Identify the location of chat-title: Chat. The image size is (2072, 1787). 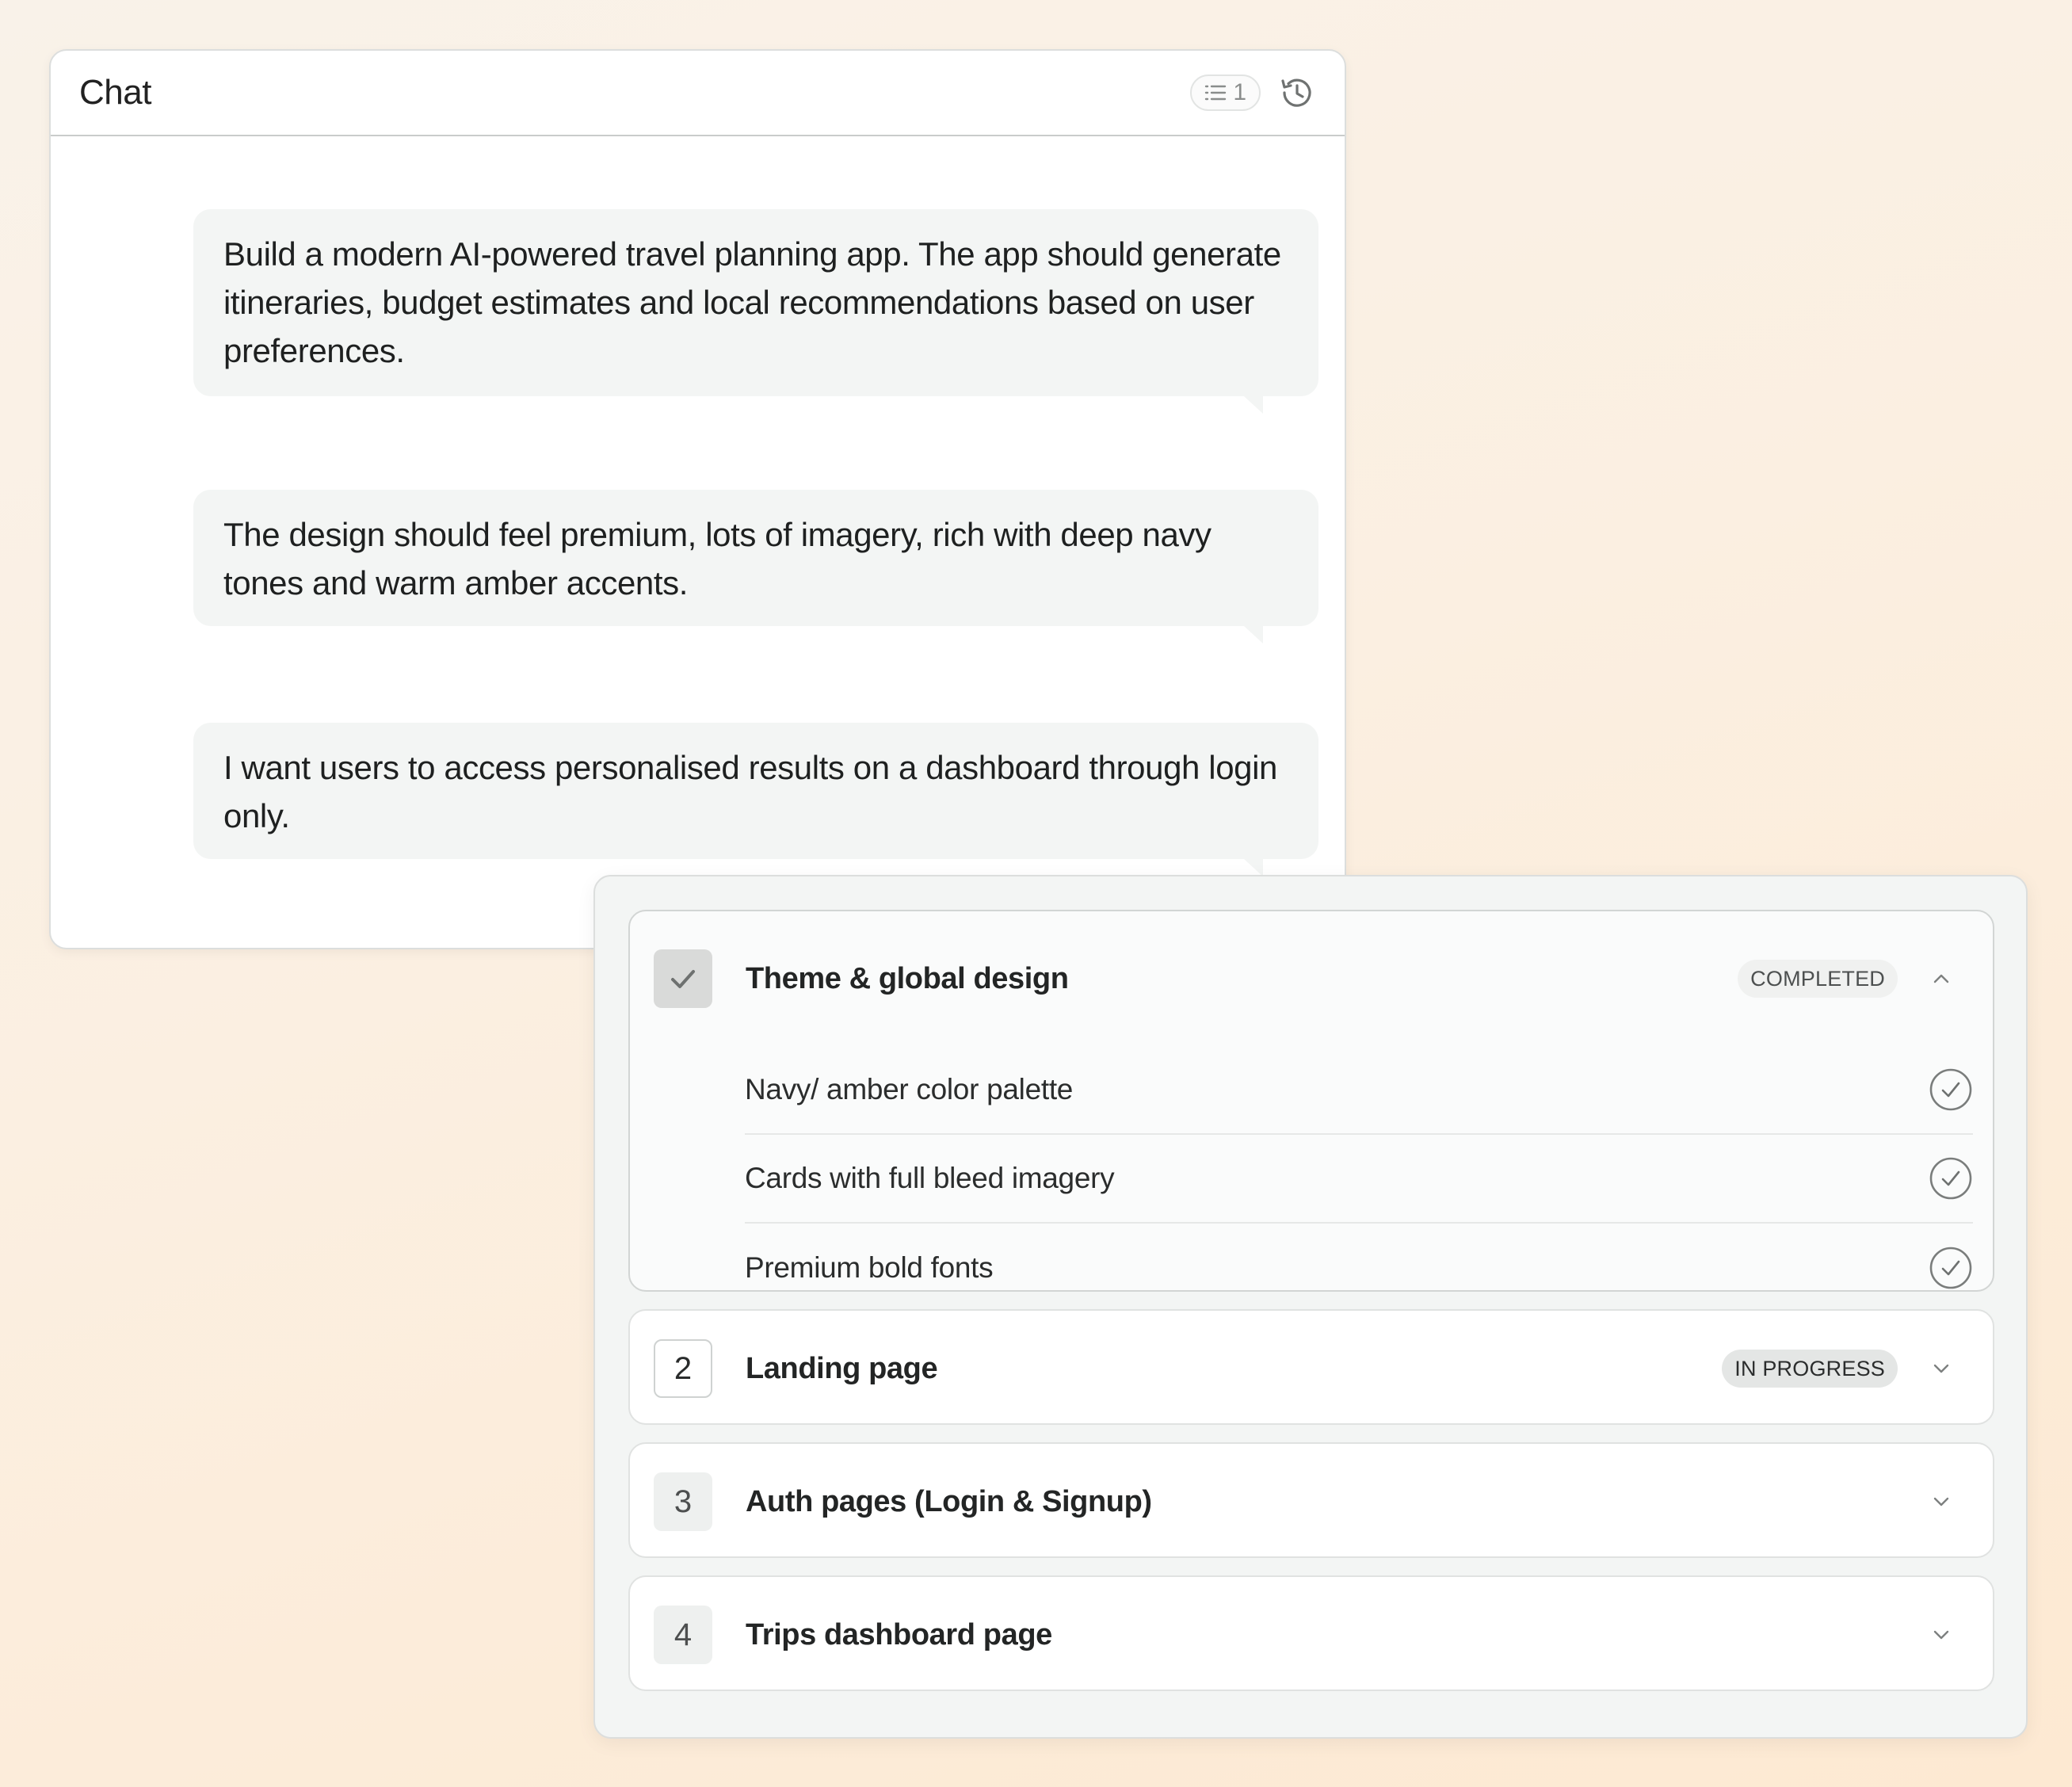
(115, 92).